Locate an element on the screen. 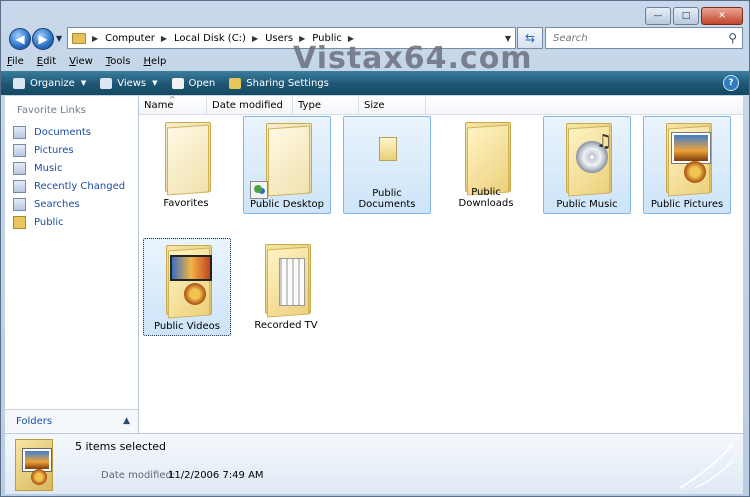  folder-item-public-videos: Public Videos is located at coordinates (187, 287).